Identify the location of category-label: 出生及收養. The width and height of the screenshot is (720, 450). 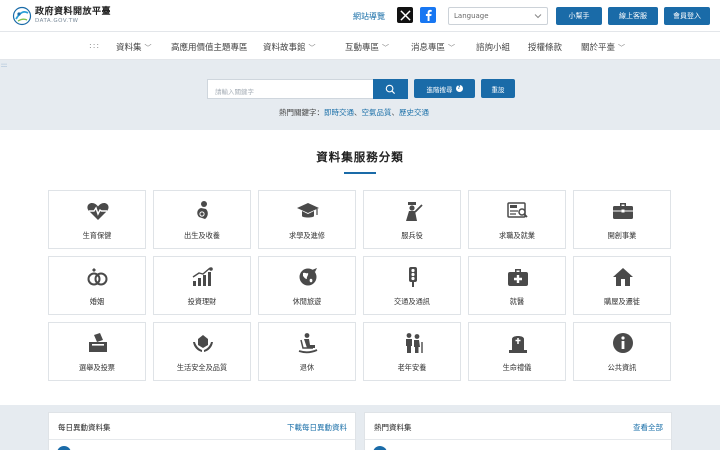
(202, 235).